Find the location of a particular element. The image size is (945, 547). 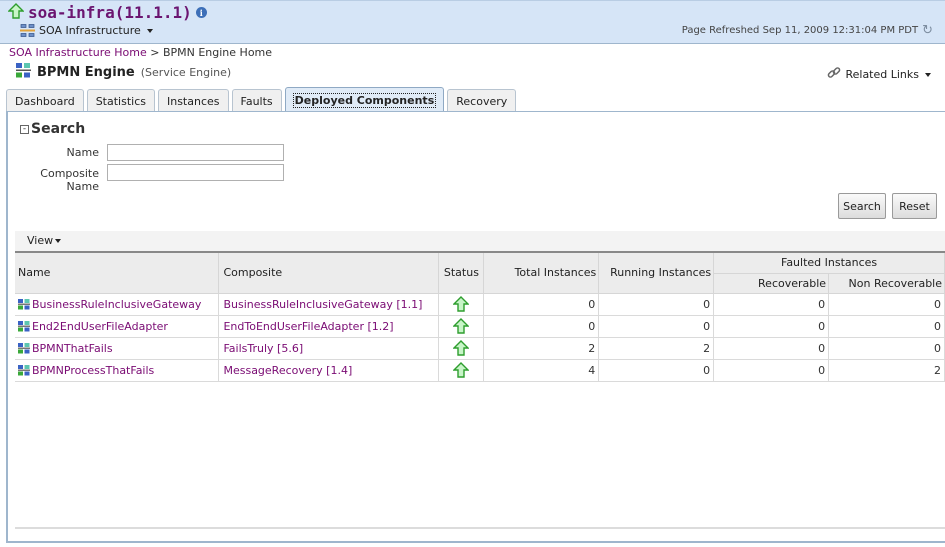

tab-instances: Instances is located at coordinates (193, 100).